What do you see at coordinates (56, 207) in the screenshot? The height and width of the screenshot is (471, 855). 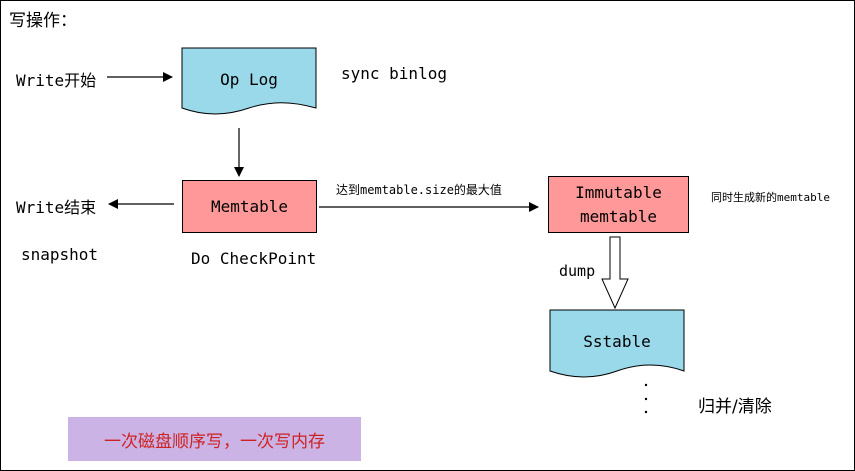 I see `write-end-label: Write结束` at bounding box center [56, 207].